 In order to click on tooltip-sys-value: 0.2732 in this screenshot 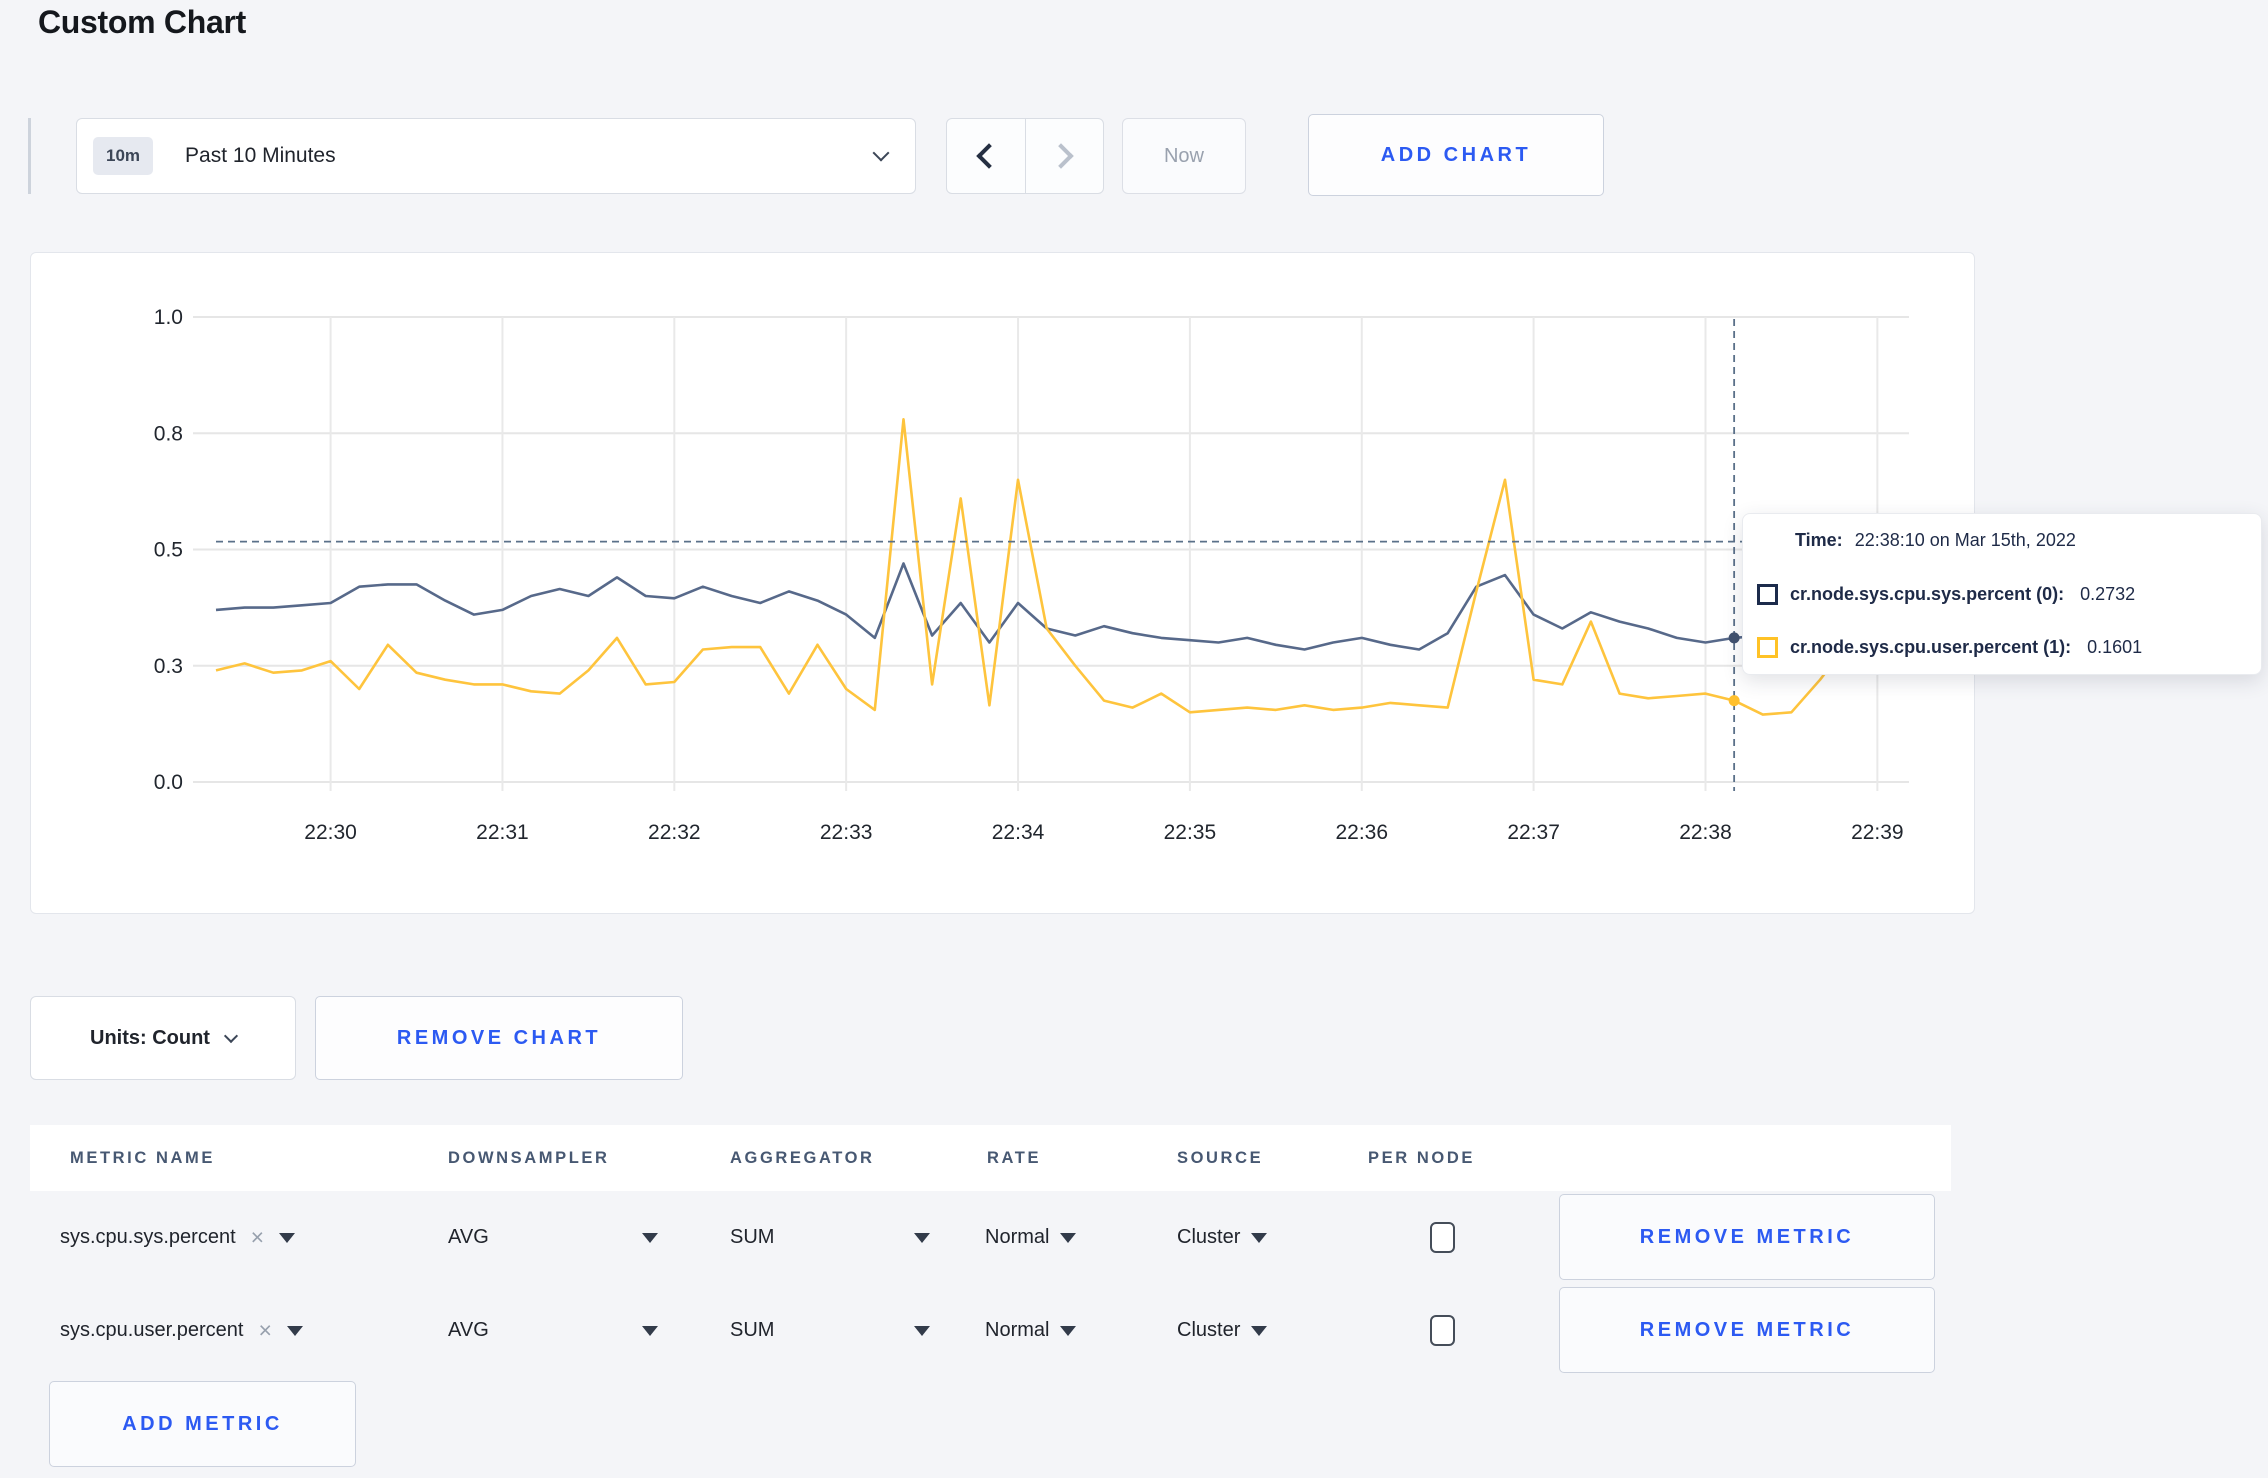, I will do `click(2108, 593)`.